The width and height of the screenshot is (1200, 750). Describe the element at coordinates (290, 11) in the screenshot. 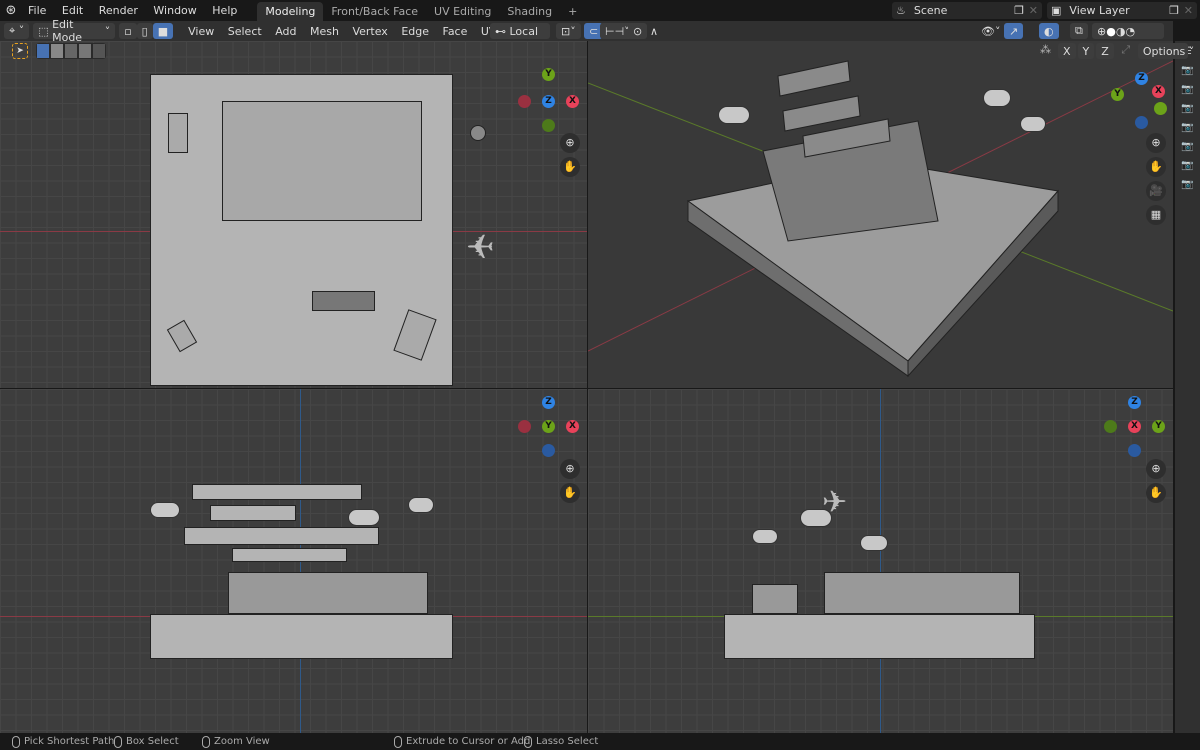

I see `tab-modeling: Modeling` at that location.